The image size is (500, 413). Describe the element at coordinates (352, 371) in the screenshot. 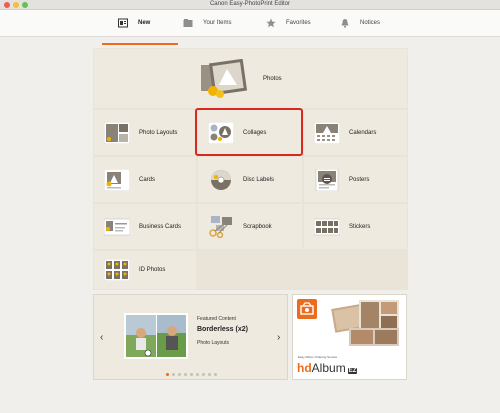

I see `hdalbum-logo-badge: EZ` at that location.